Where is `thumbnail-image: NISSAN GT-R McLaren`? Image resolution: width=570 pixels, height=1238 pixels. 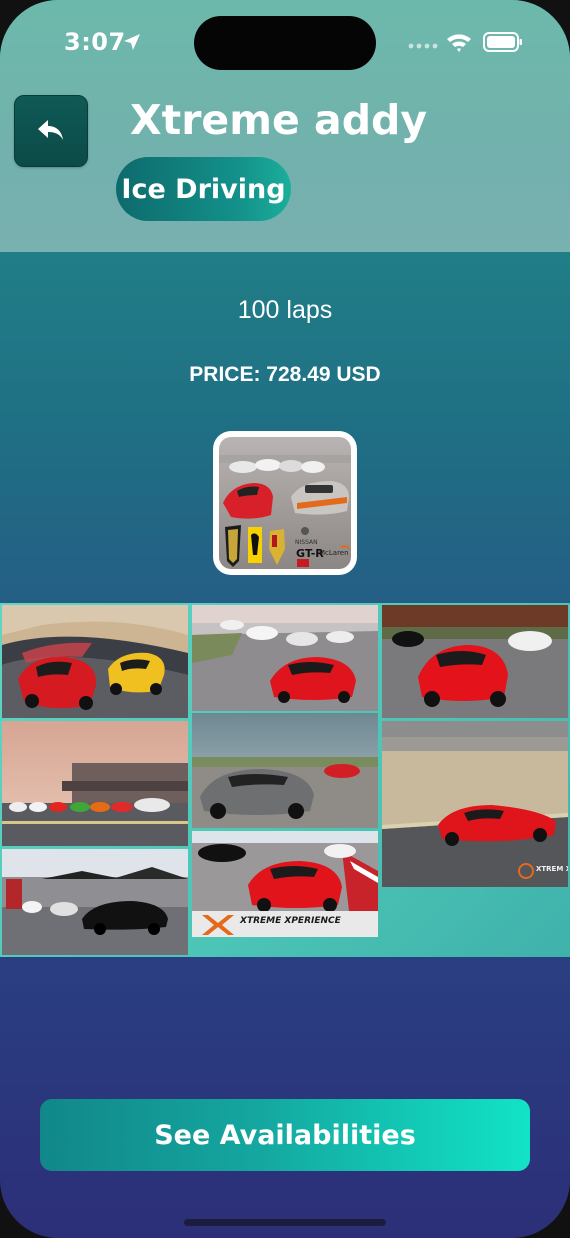
thumbnail-image: NISSAN GT-R McLaren is located at coordinates (285, 503).